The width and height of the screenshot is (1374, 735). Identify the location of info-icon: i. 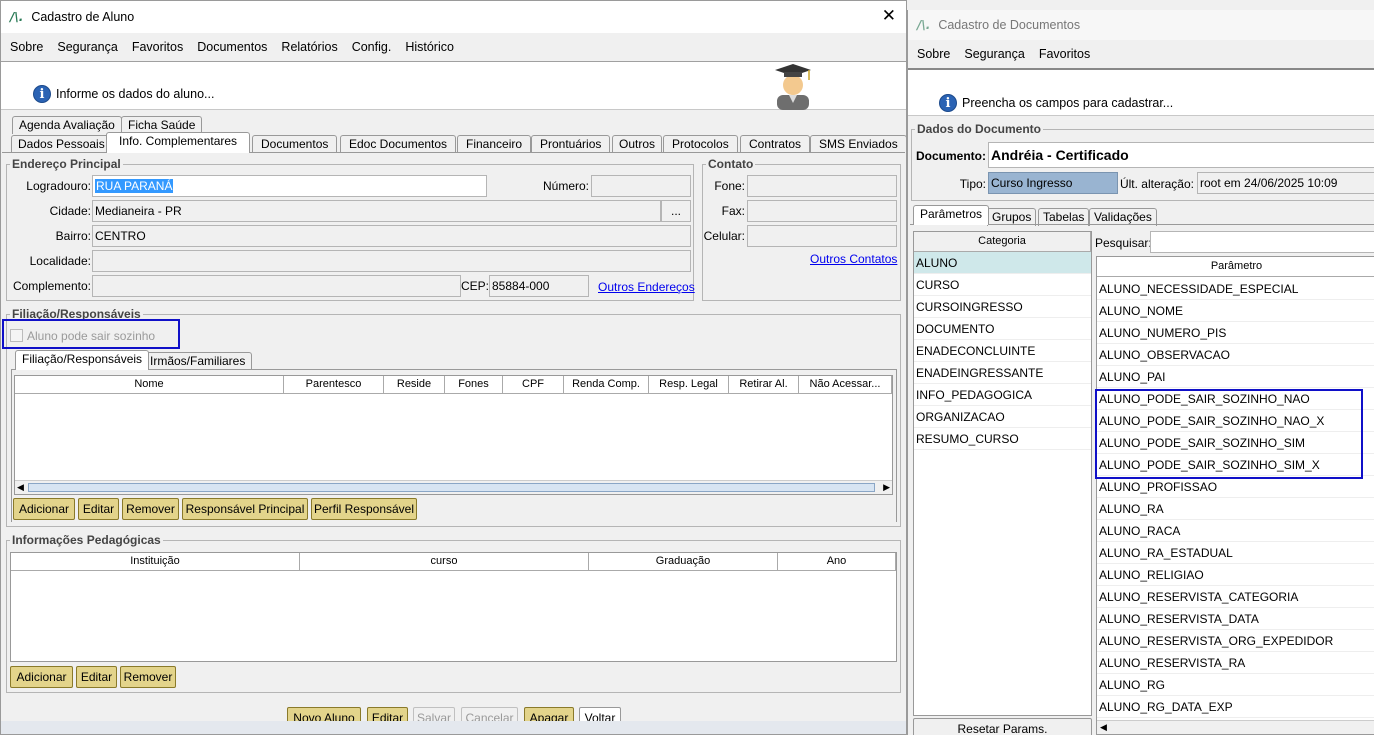
(42, 94).